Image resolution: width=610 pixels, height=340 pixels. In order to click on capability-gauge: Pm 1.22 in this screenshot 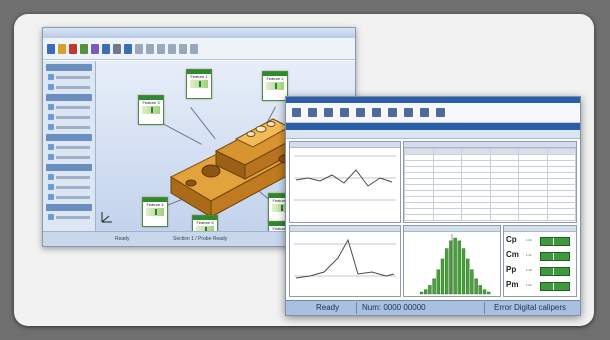, I will do `click(538, 286)`.